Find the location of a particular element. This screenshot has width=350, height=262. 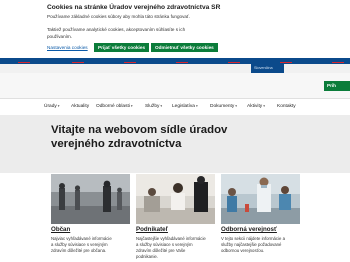

card-image-podnikatel is located at coordinates (175, 199).